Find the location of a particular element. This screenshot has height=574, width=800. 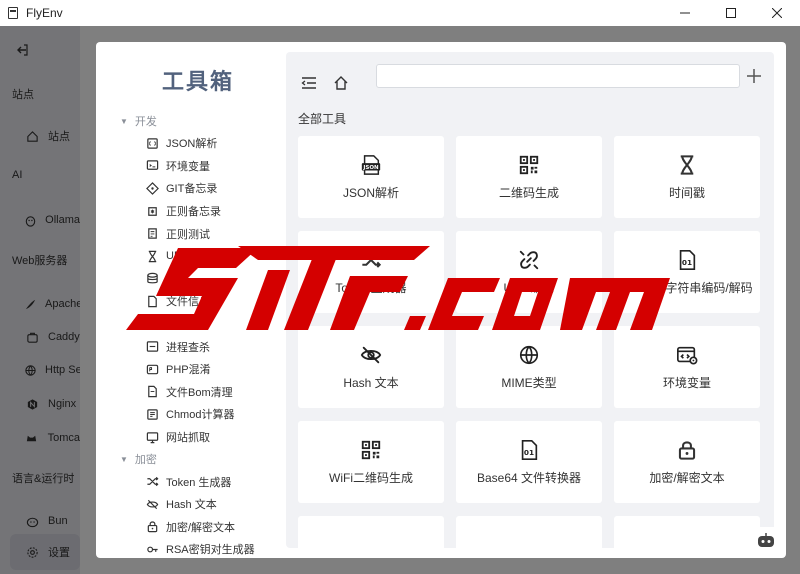

tool-card: WiFi二维码生成 is located at coordinates (371, 462).